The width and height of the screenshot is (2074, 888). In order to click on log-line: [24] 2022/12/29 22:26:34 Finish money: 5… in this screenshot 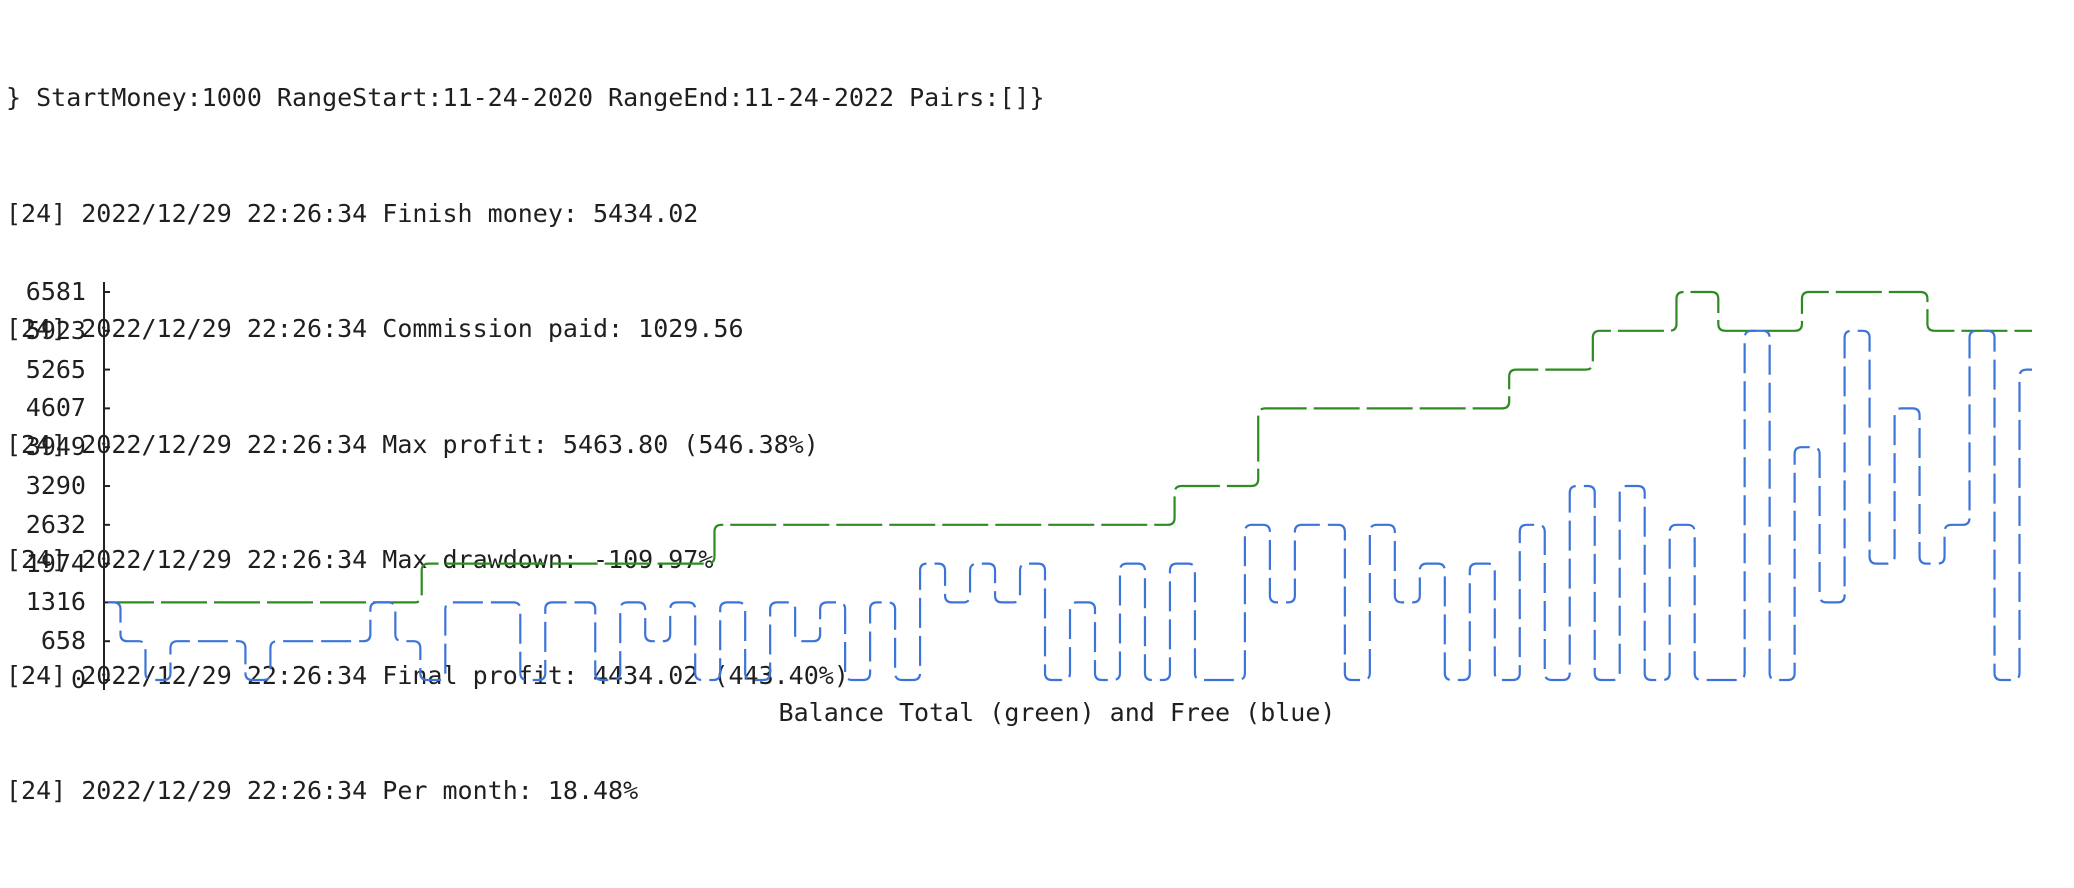, I will do `click(352, 213)`.